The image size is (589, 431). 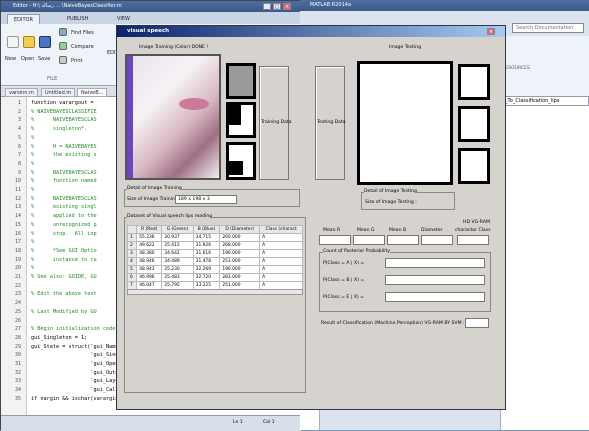 I want to click on file-tab: Untitled.m, so click(x=58, y=92).